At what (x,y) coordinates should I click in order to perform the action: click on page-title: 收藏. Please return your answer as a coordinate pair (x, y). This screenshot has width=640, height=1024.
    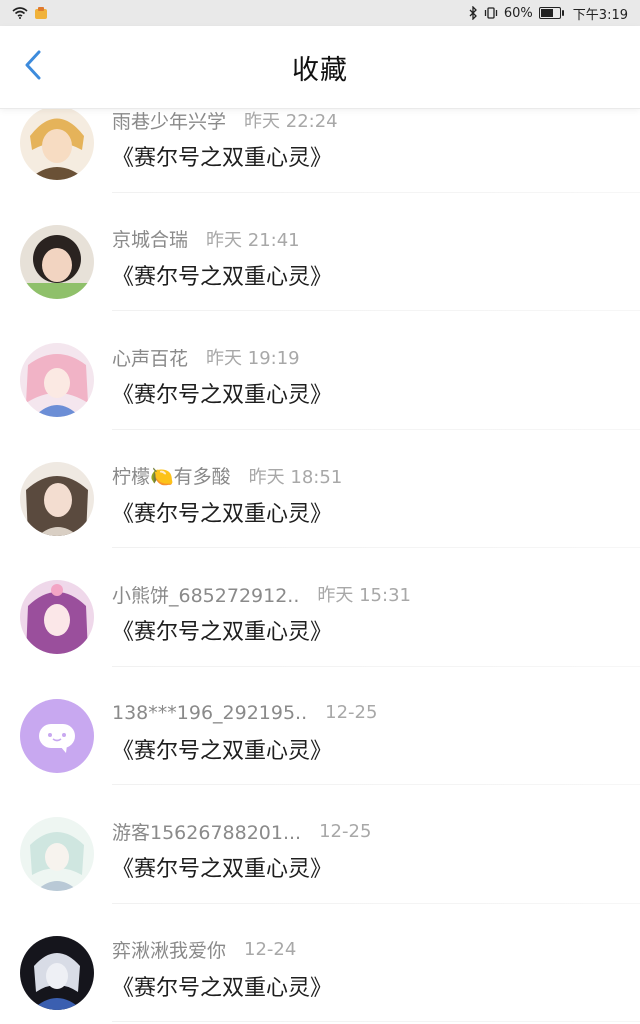
    Looking at the image, I should click on (320, 70).